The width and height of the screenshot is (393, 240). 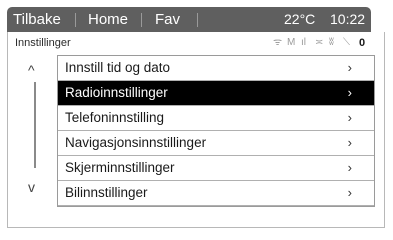 I want to click on menu-item-label: Radioinnstillinger, so click(x=116, y=92).